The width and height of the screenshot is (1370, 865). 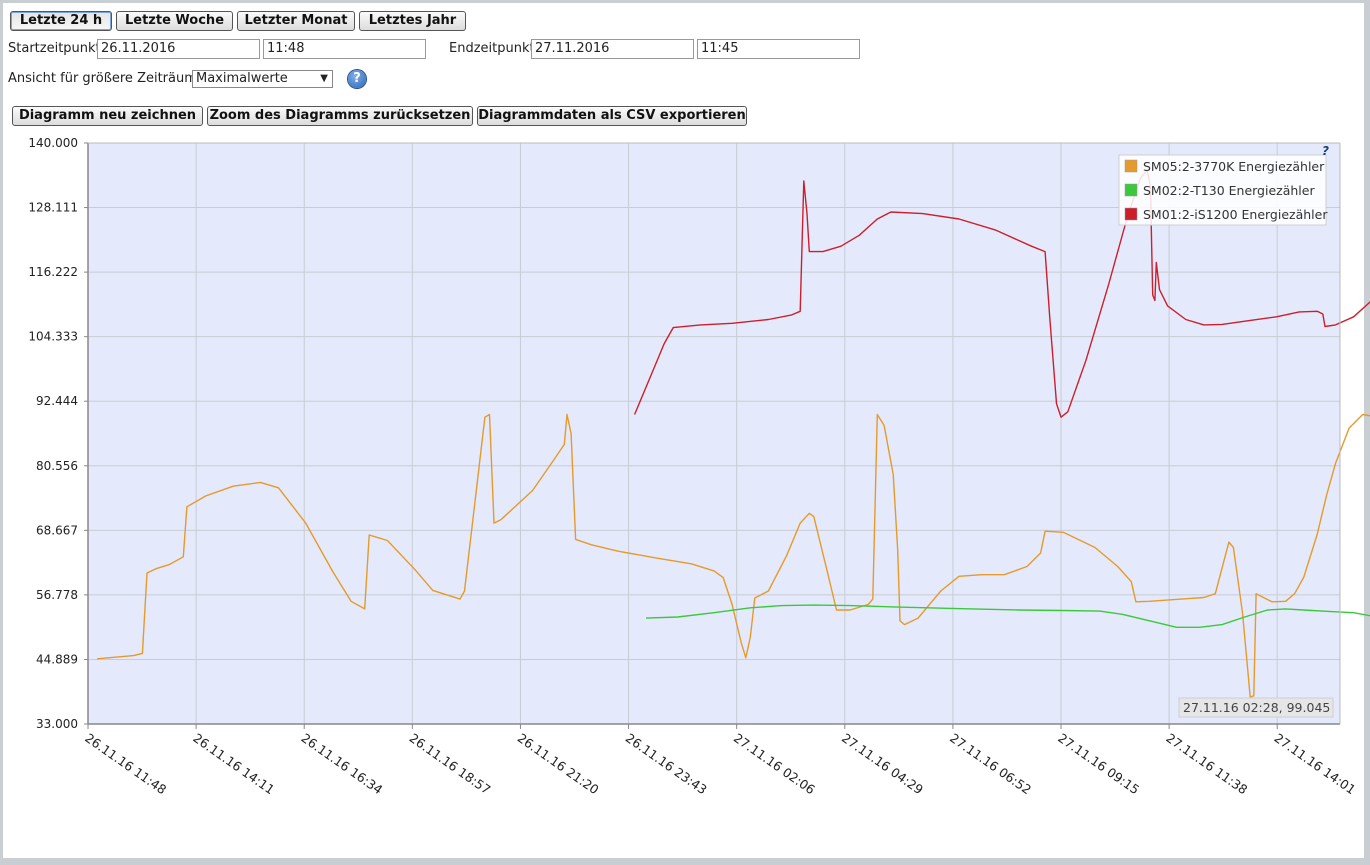 I want to click on y-tick-label: 140.000, so click(x=53, y=143).